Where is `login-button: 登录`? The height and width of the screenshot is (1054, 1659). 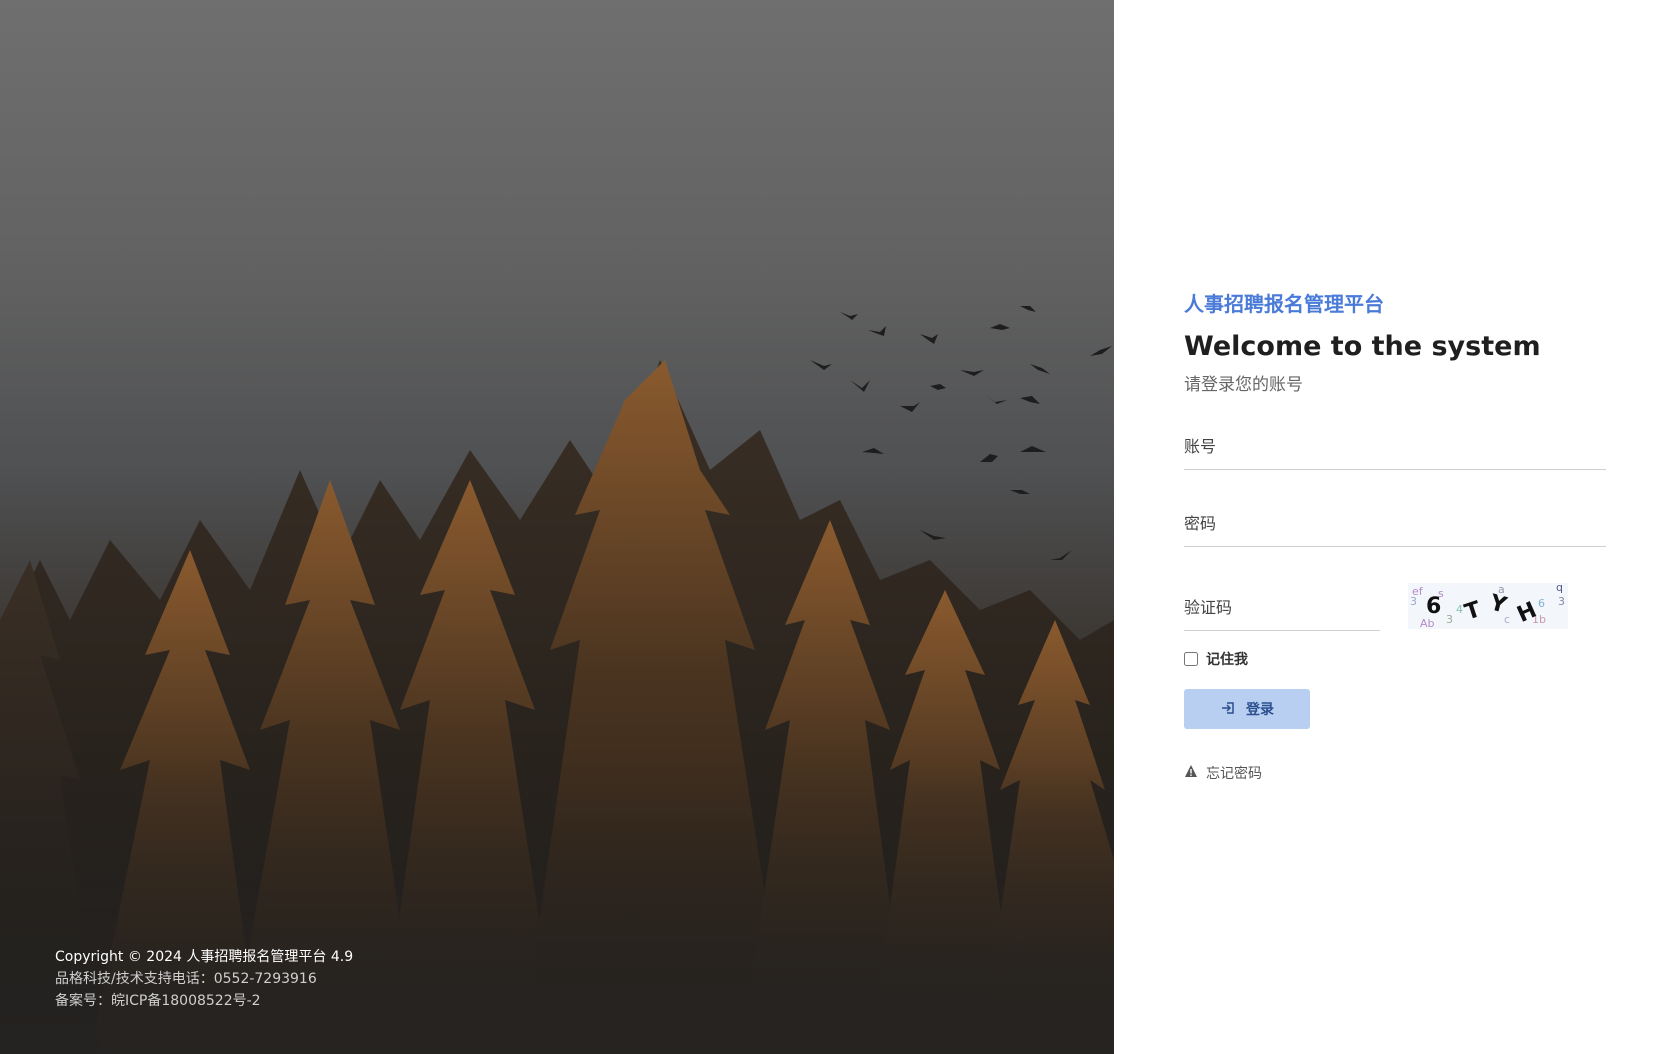
login-button: 登录 is located at coordinates (1247, 709).